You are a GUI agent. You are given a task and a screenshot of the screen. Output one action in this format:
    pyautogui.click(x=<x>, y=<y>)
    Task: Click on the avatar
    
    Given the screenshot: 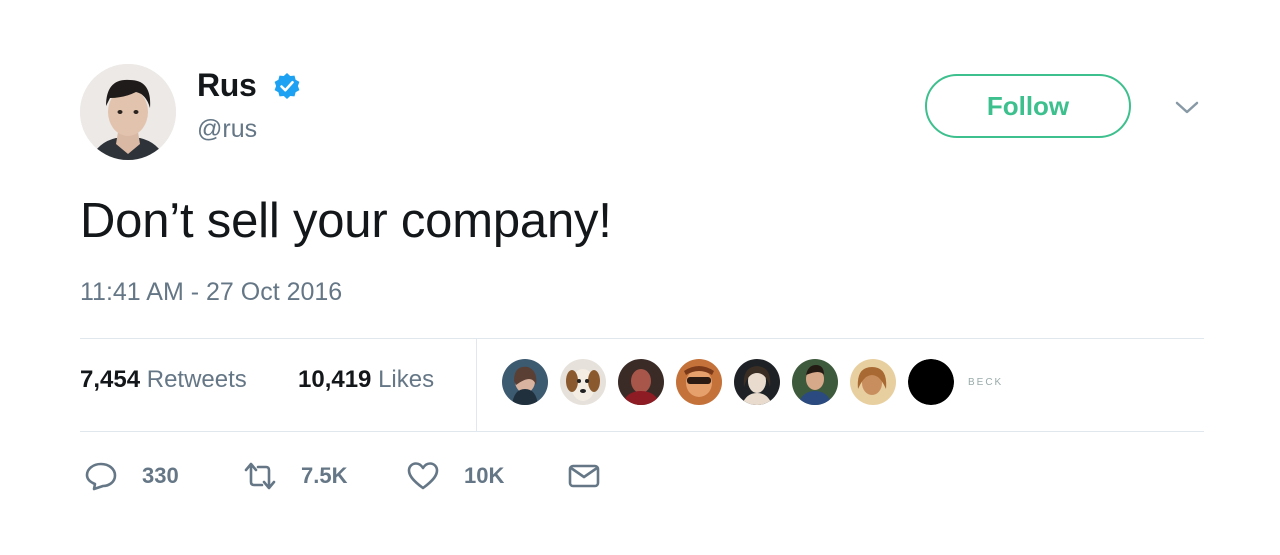 What is the action you would take?
    pyautogui.click(x=128, y=112)
    